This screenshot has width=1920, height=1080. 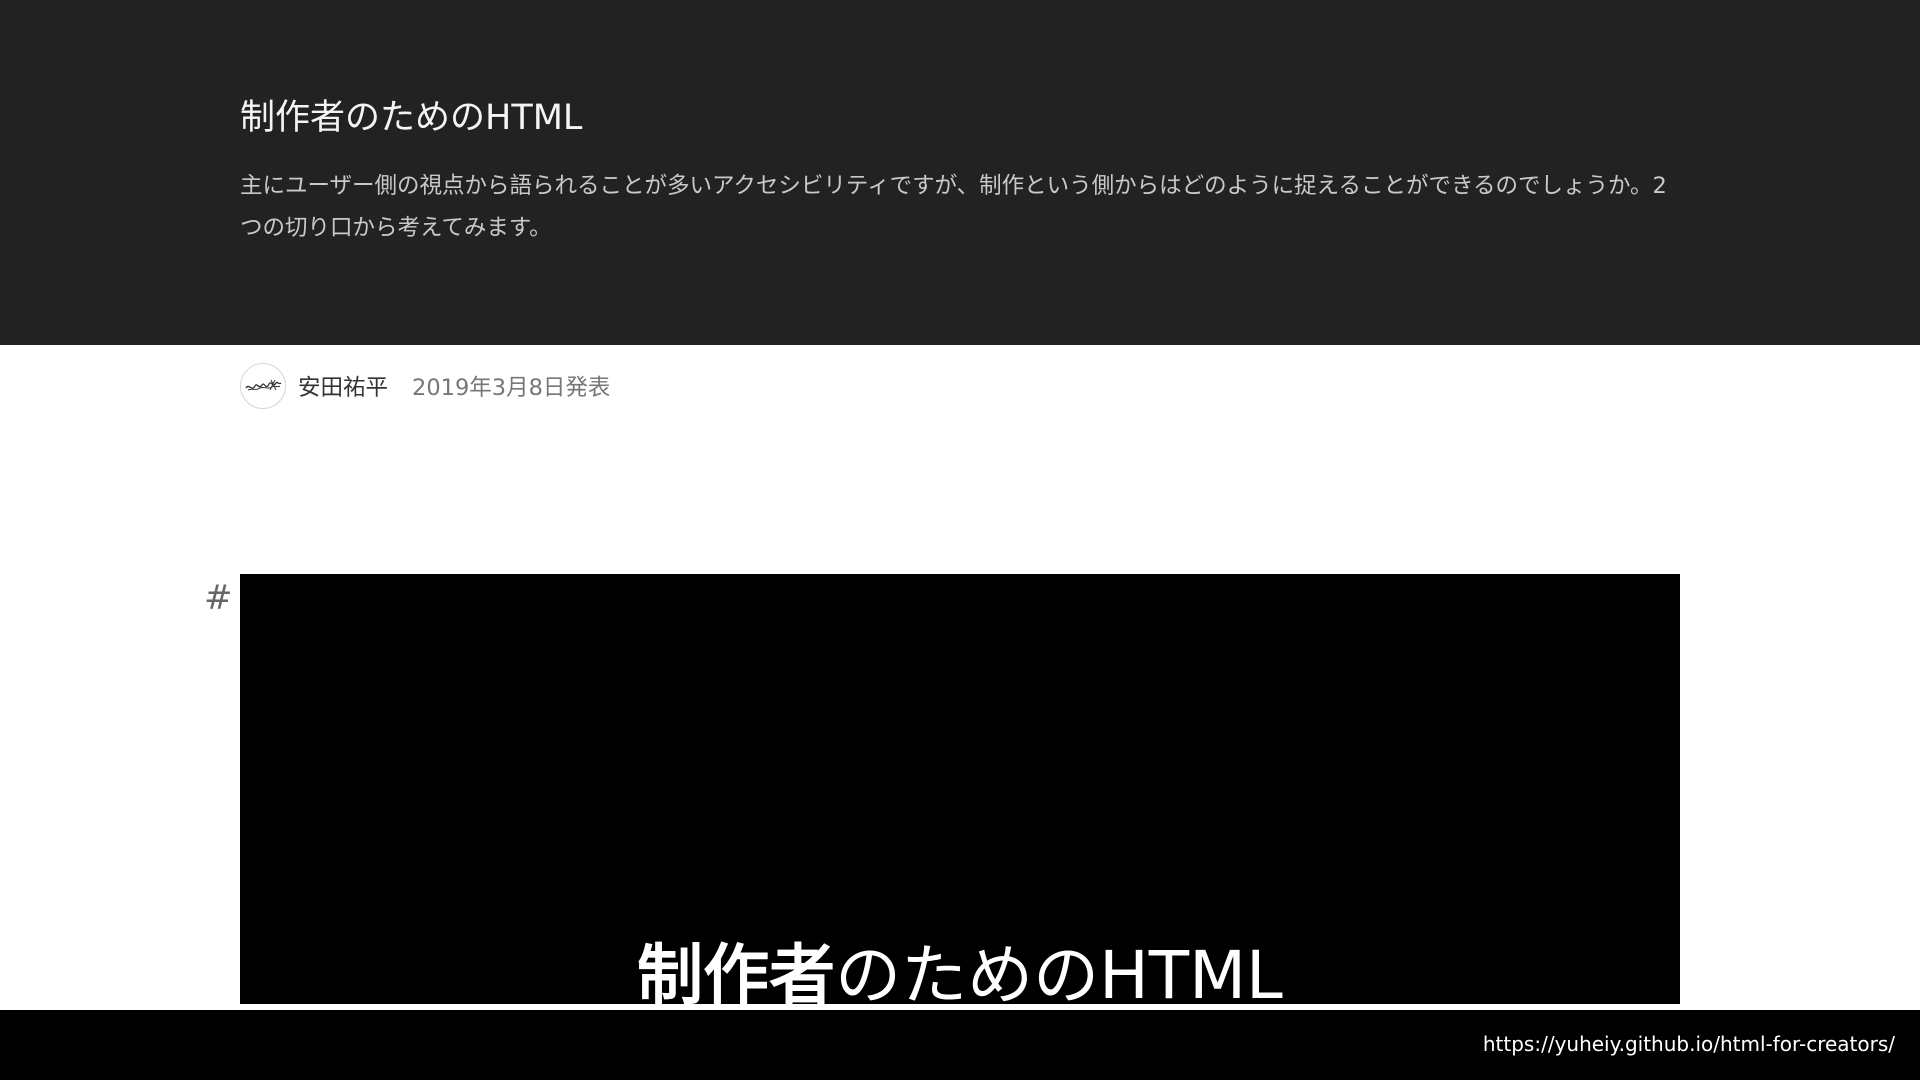 I want to click on author-avatar, so click(x=263, y=386).